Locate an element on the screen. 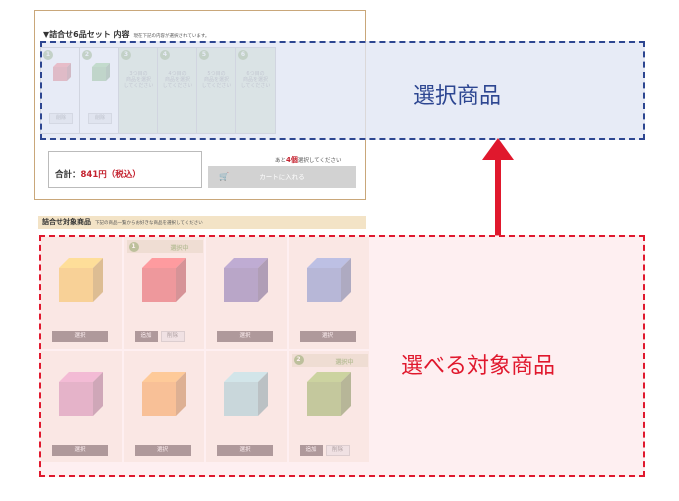 The height and width of the screenshot is (501, 679). set-contents-header: ▼詰合せ6品セット 内容 現在下記の内容が選択されています。 is located at coordinates (126, 31).